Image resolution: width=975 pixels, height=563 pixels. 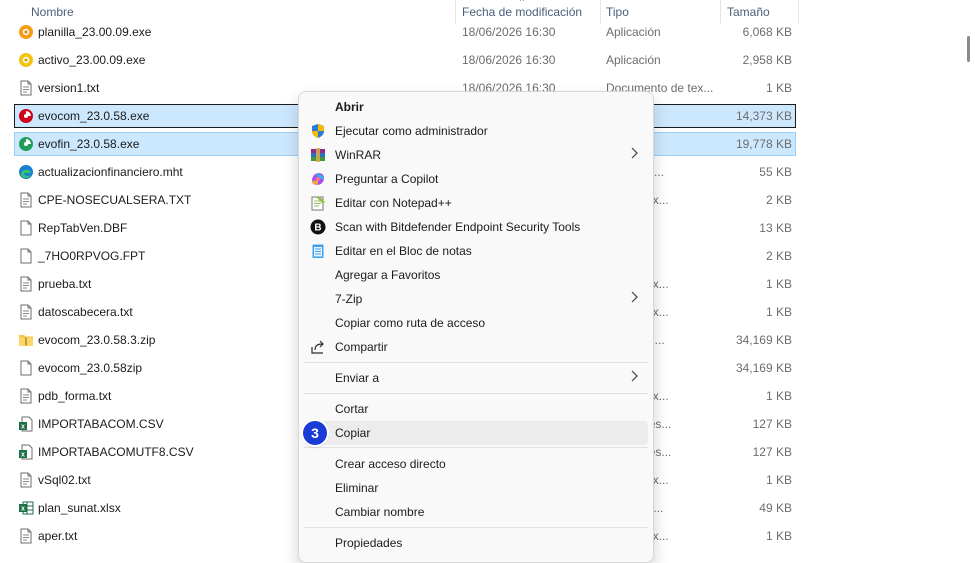 What do you see at coordinates (969, 275) in the screenshot?
I see `vertical-scrollbar` at bounding box center [969, 275].